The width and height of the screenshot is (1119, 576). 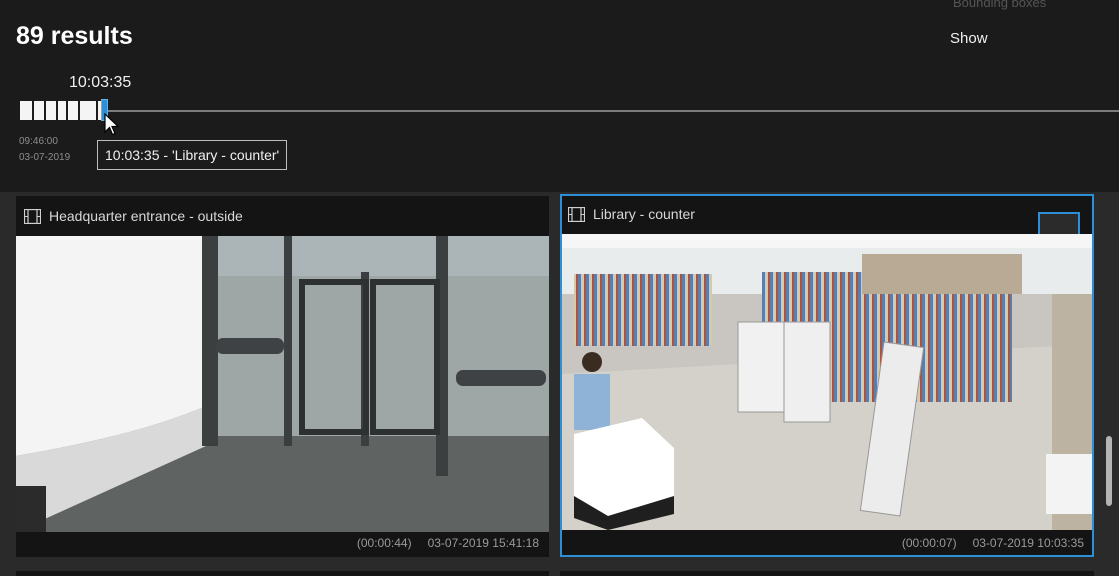 I want to click on results-count: 89 results, so click(x=74, y=36).